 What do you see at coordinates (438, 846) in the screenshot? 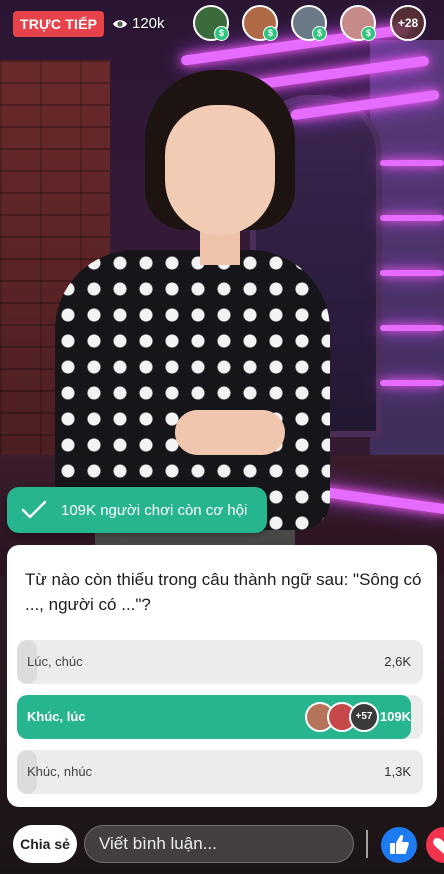
I see `heart-icon` at bounding box center [438, 846].